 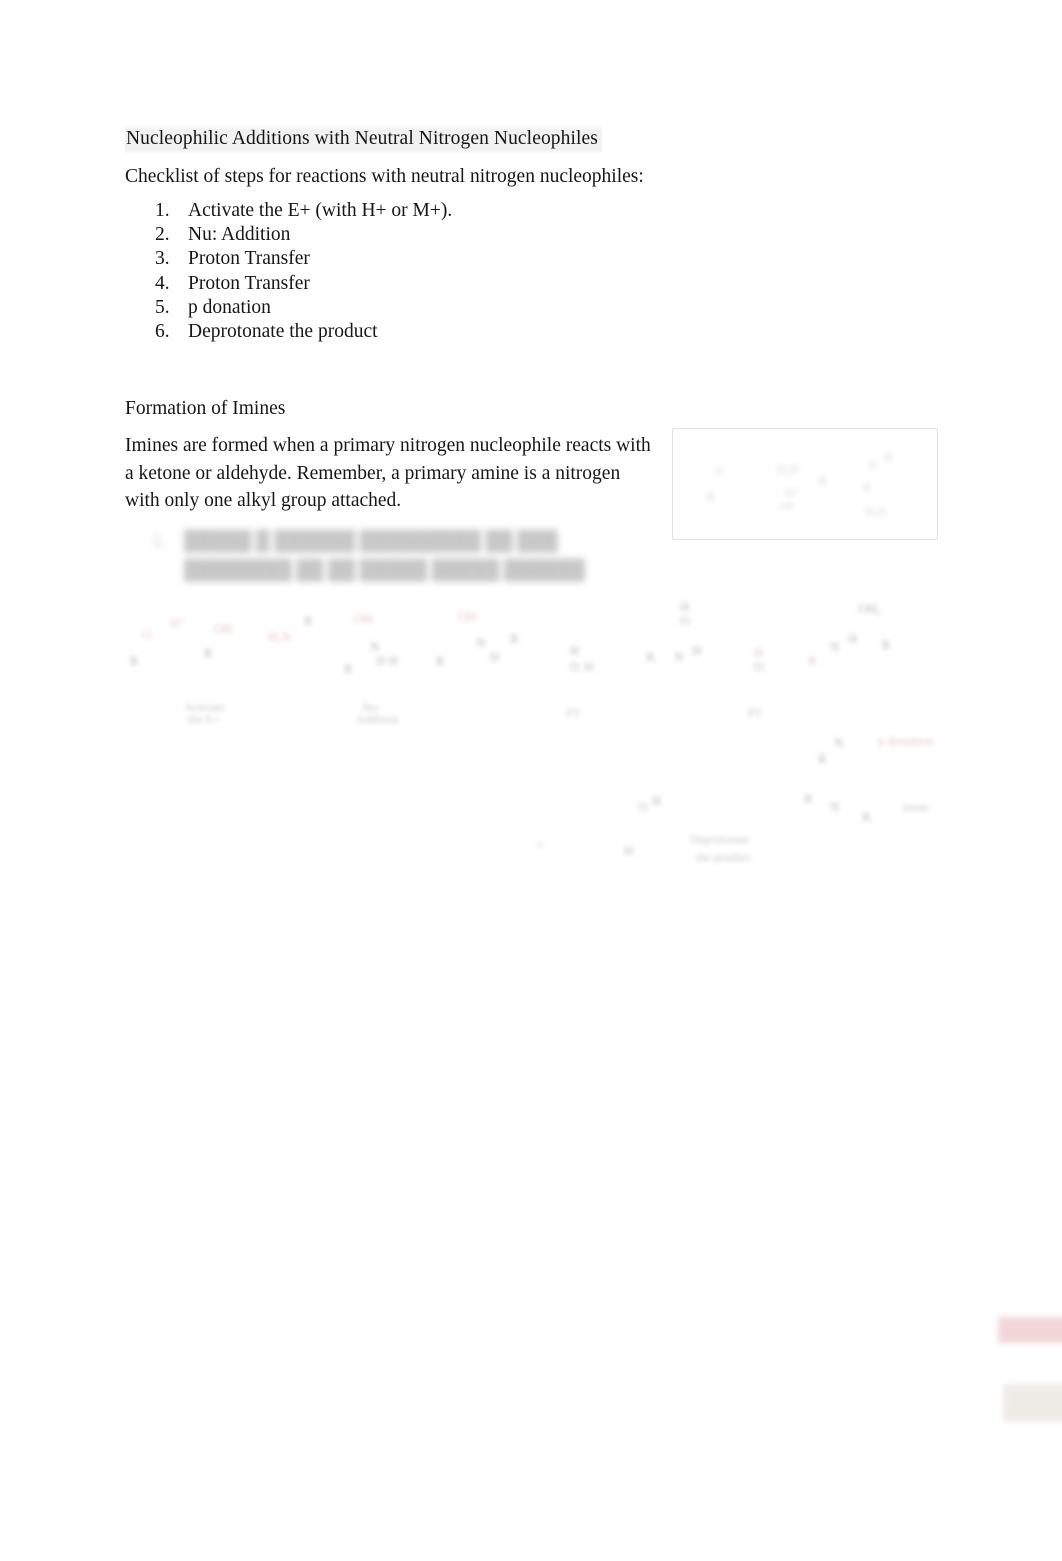 I want to click on section-heading-formation-of-imines: Formation of Imines, so click(x=205, y=408).